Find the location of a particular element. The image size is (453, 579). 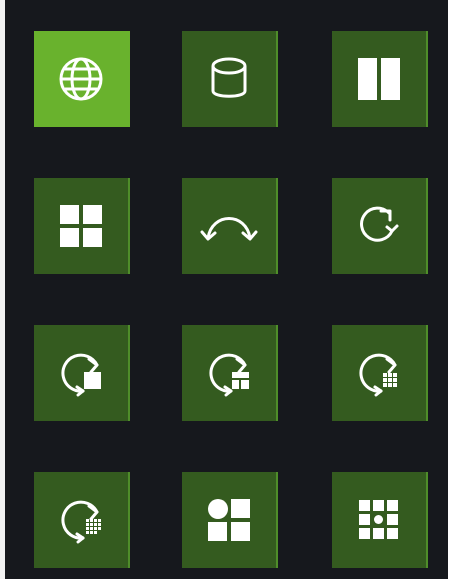

tile-refresh is located at coordinates (380, 226).